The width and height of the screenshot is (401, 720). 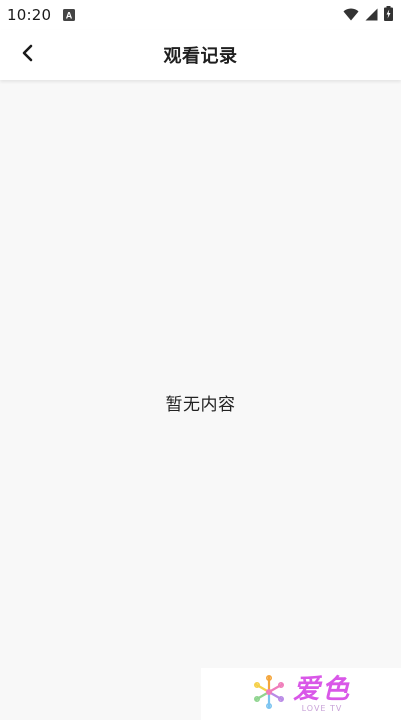 I want to click on status-time: 10:20, so click(x=29, y=15).